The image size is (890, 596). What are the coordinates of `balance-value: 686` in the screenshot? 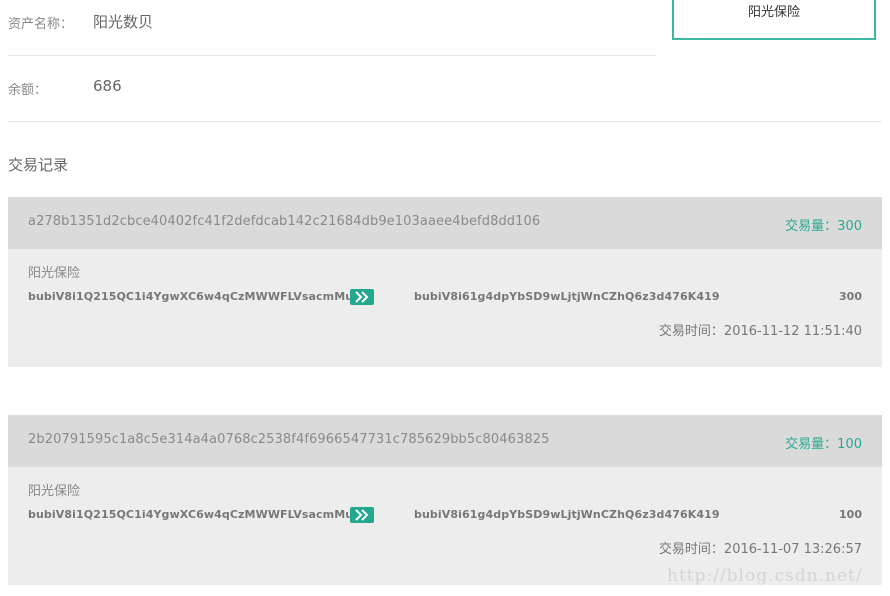 It's located at (107, 86).